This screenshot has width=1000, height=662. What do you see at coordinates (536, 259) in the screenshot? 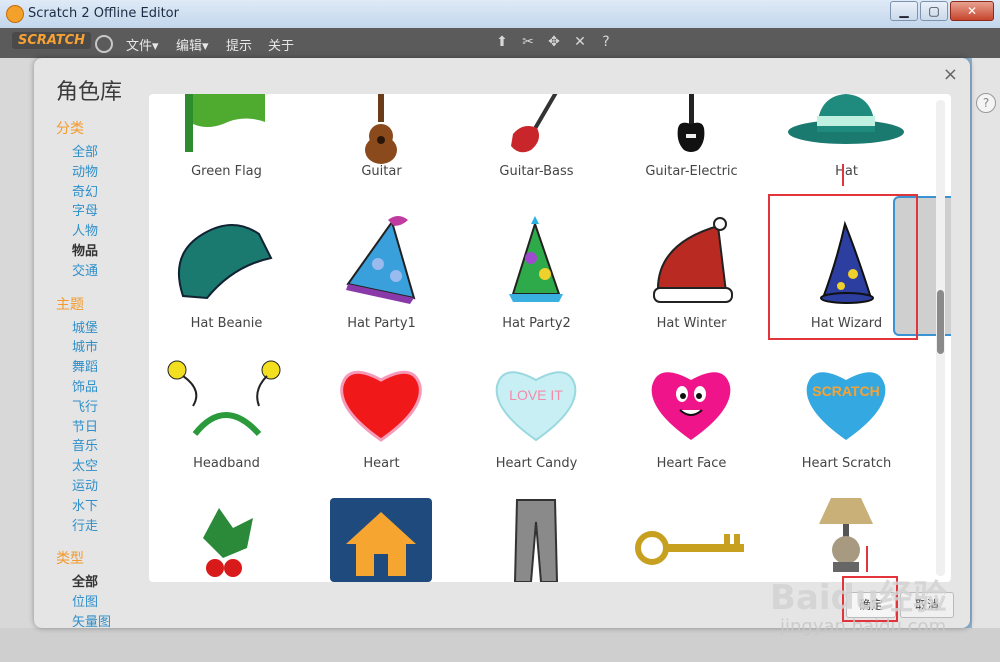
I see `party-hat-green-icon` at bounding box center [536, 259].